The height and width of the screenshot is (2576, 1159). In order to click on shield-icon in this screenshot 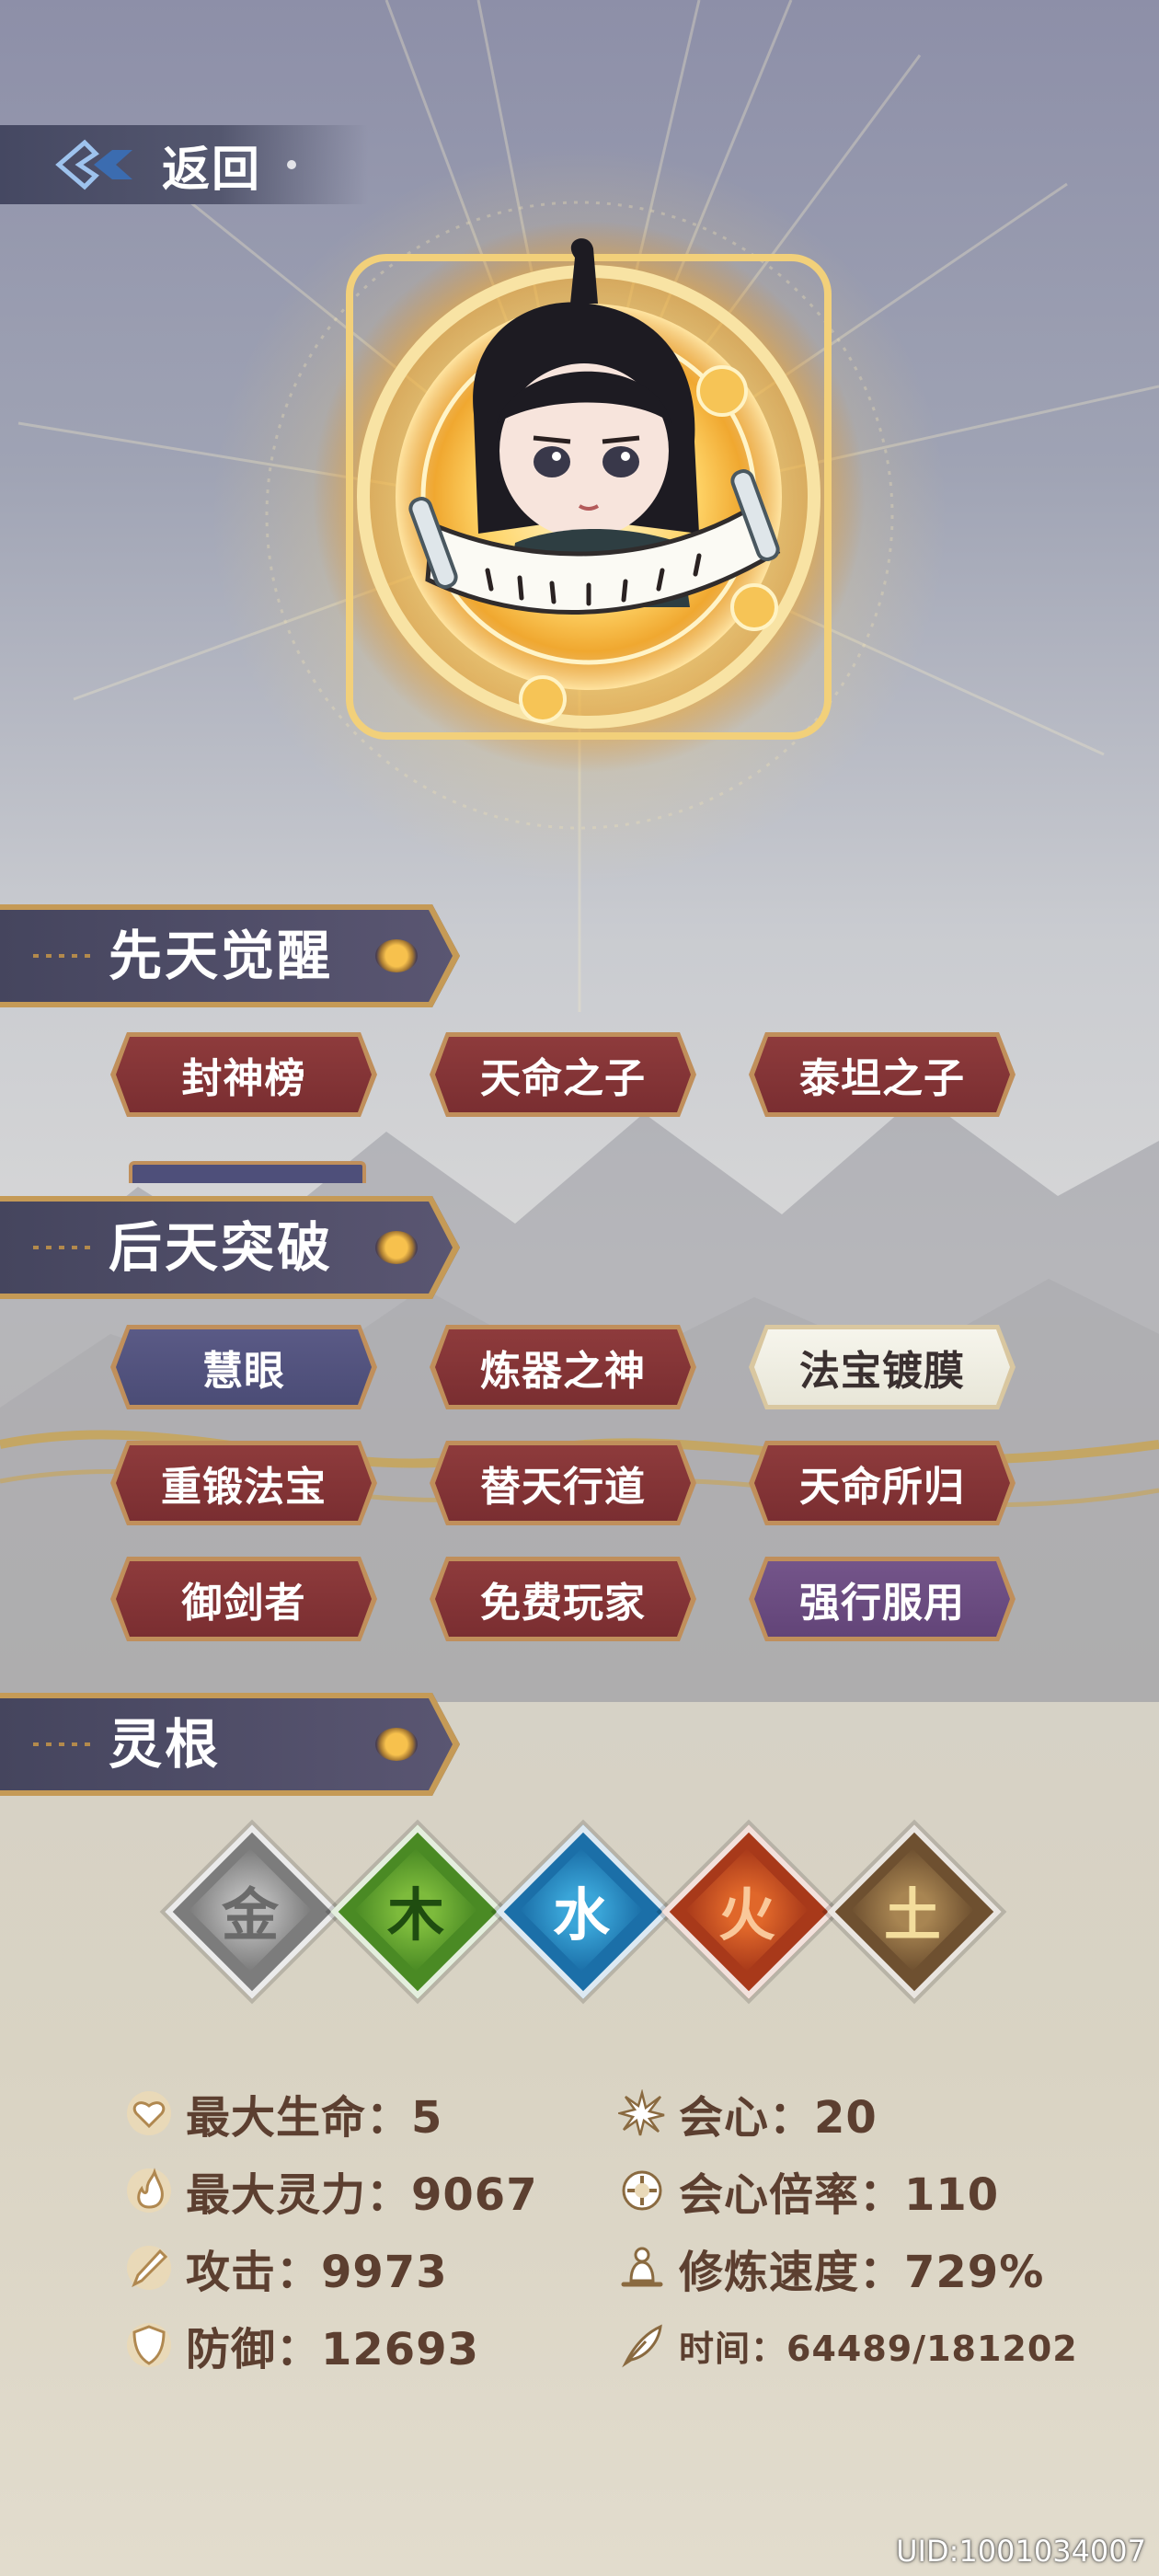, I will do `click(149, 2345)`.